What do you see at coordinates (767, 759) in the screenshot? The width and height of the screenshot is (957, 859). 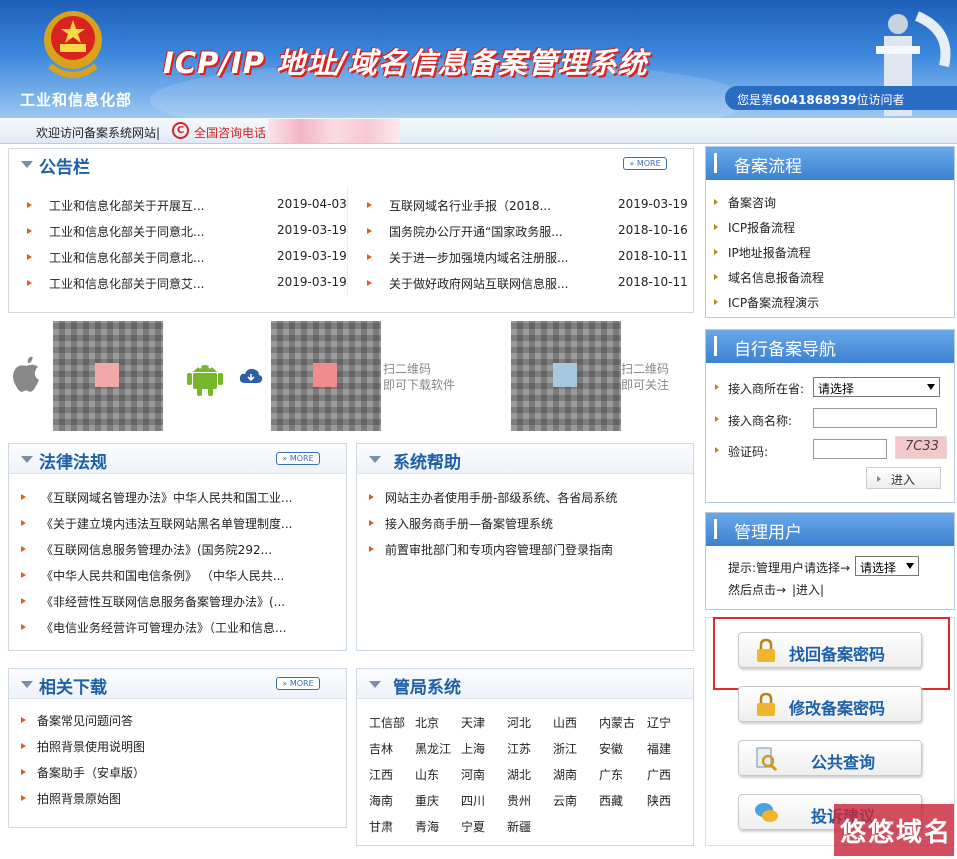 I see `search-document-icon` at bounding box center [767, 759].